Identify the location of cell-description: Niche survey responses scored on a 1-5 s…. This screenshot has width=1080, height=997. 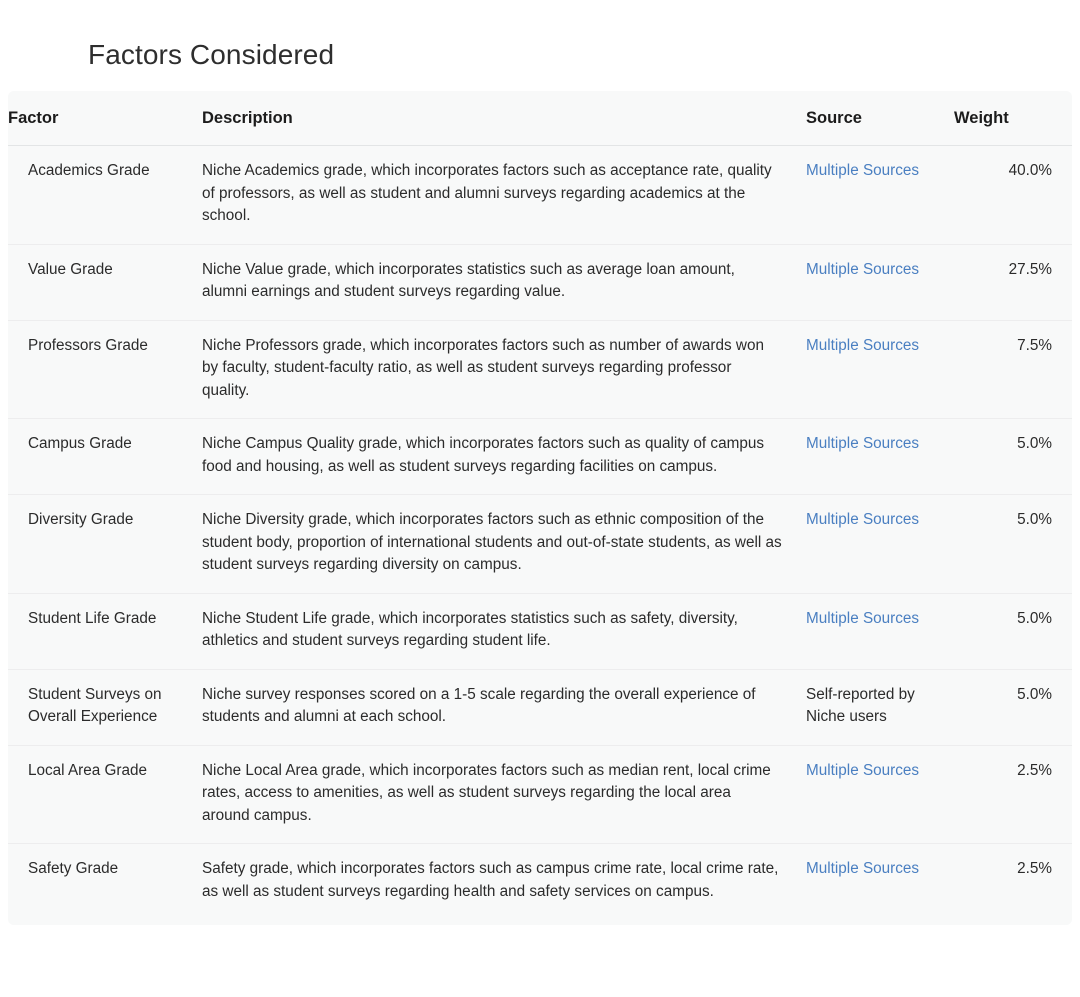
(504, 707).